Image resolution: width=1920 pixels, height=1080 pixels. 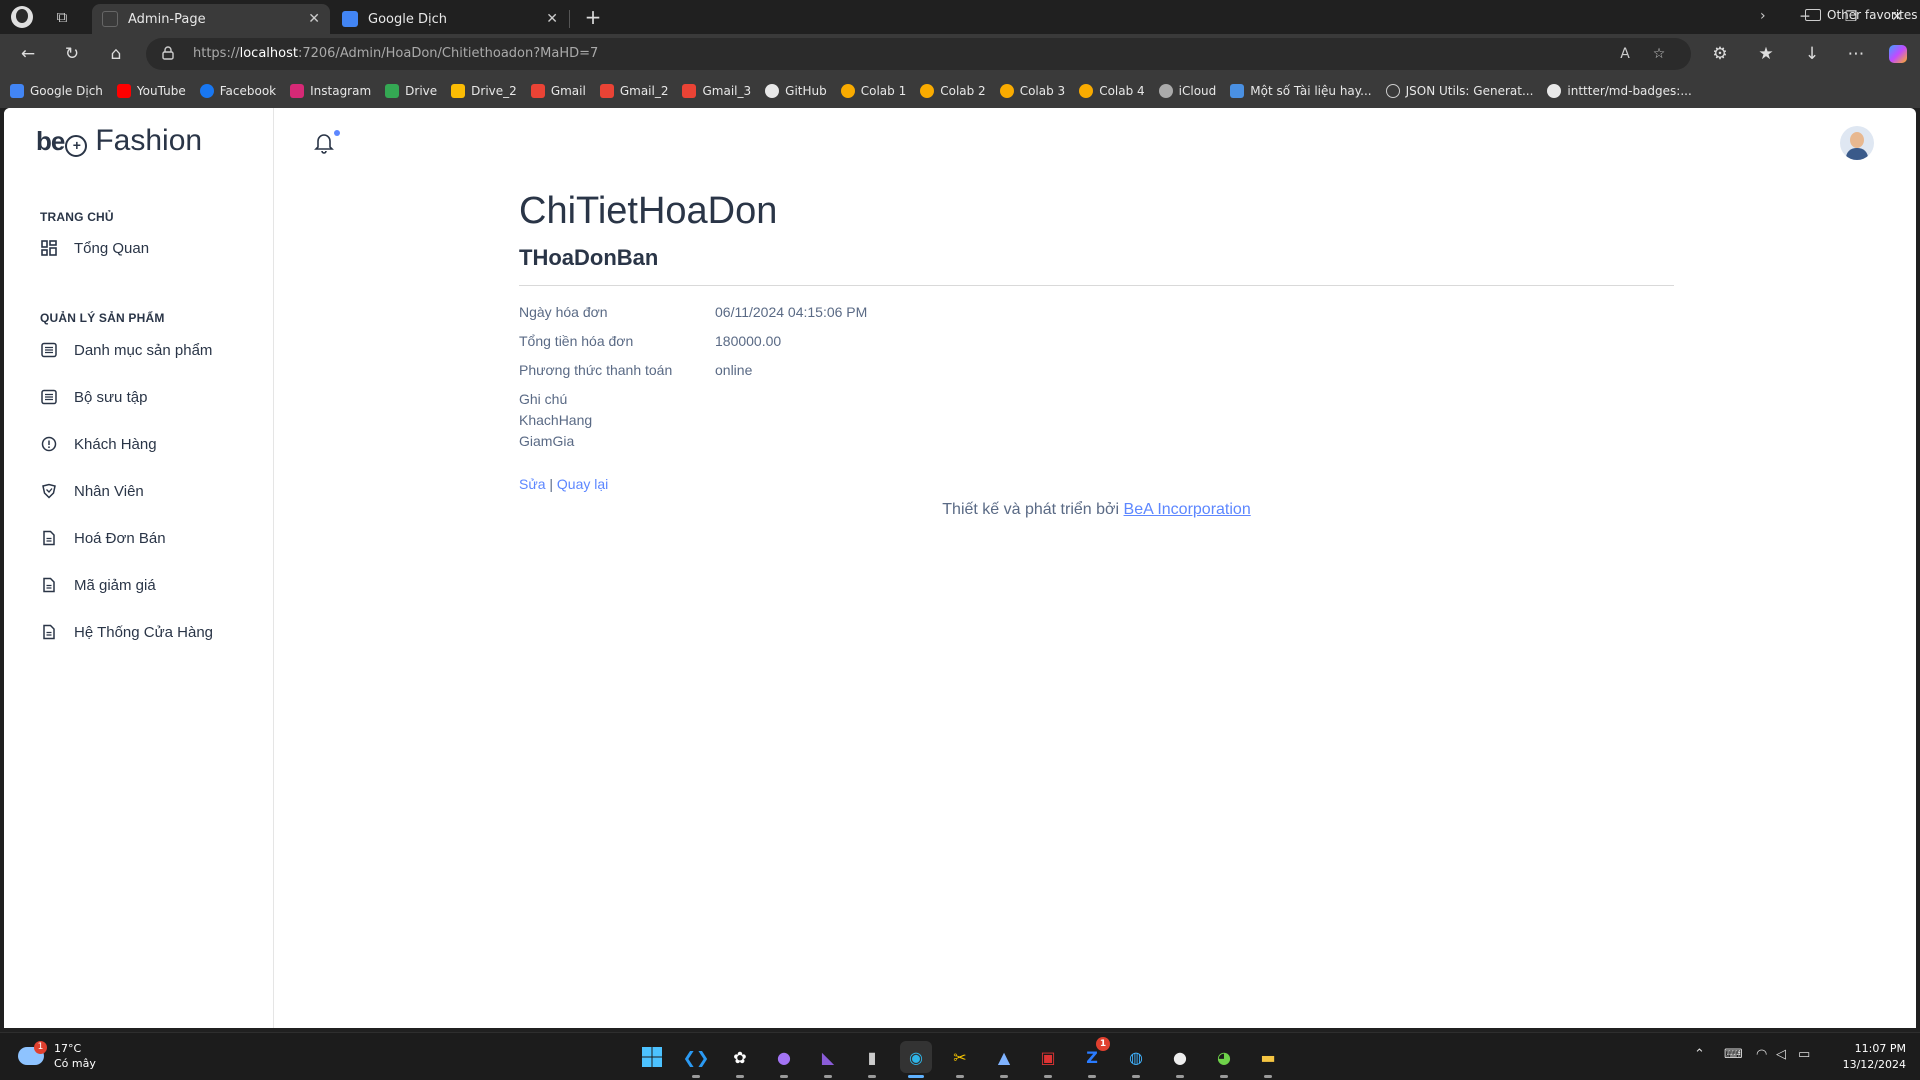 What do you see at coordinates (151, 91) in the screenshot?
I see `fav-youtube: YouTube` at bounding box center [151, 91].